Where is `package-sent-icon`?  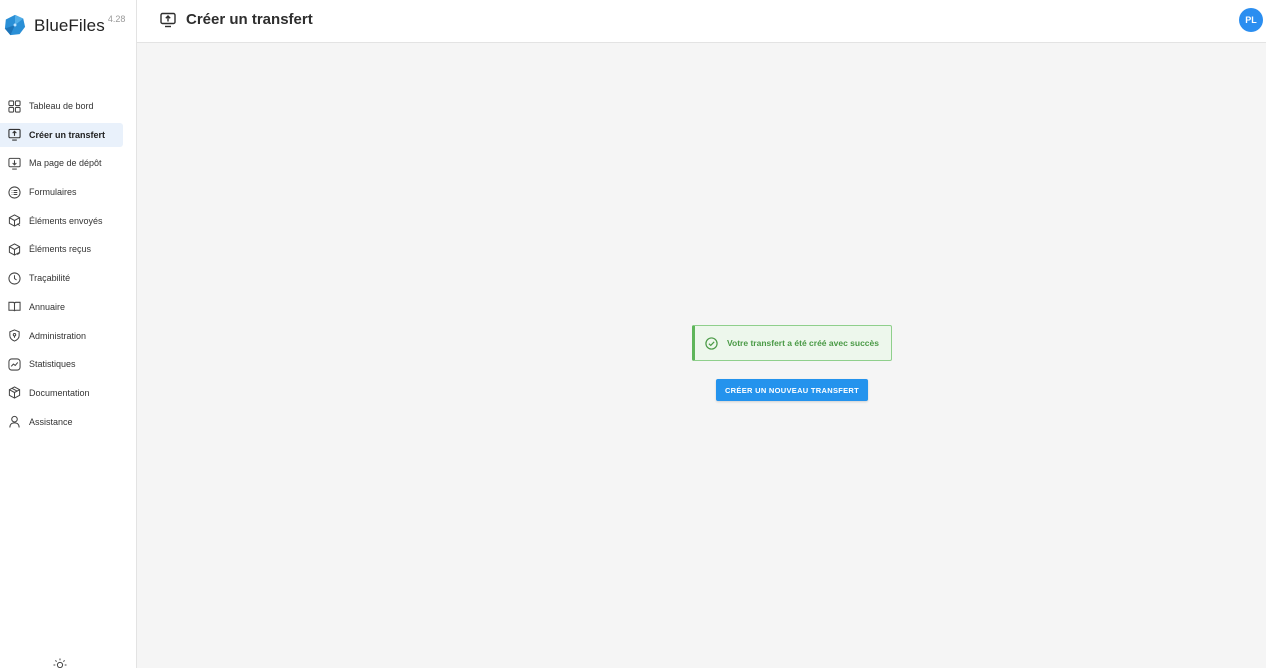 package-sent-icon is located at coordinates (14, 220).